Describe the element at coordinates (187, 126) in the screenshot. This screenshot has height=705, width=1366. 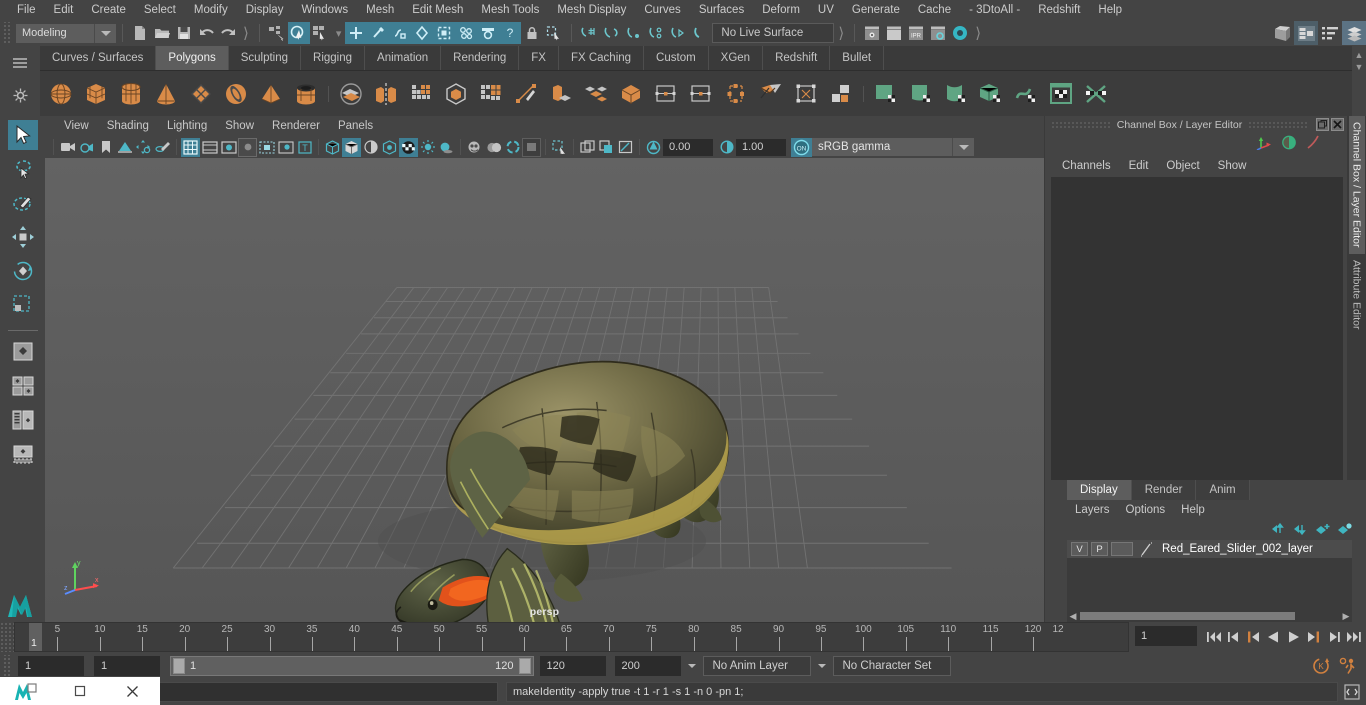
I see `viewport-menu-lighting: Lighting` at that location.